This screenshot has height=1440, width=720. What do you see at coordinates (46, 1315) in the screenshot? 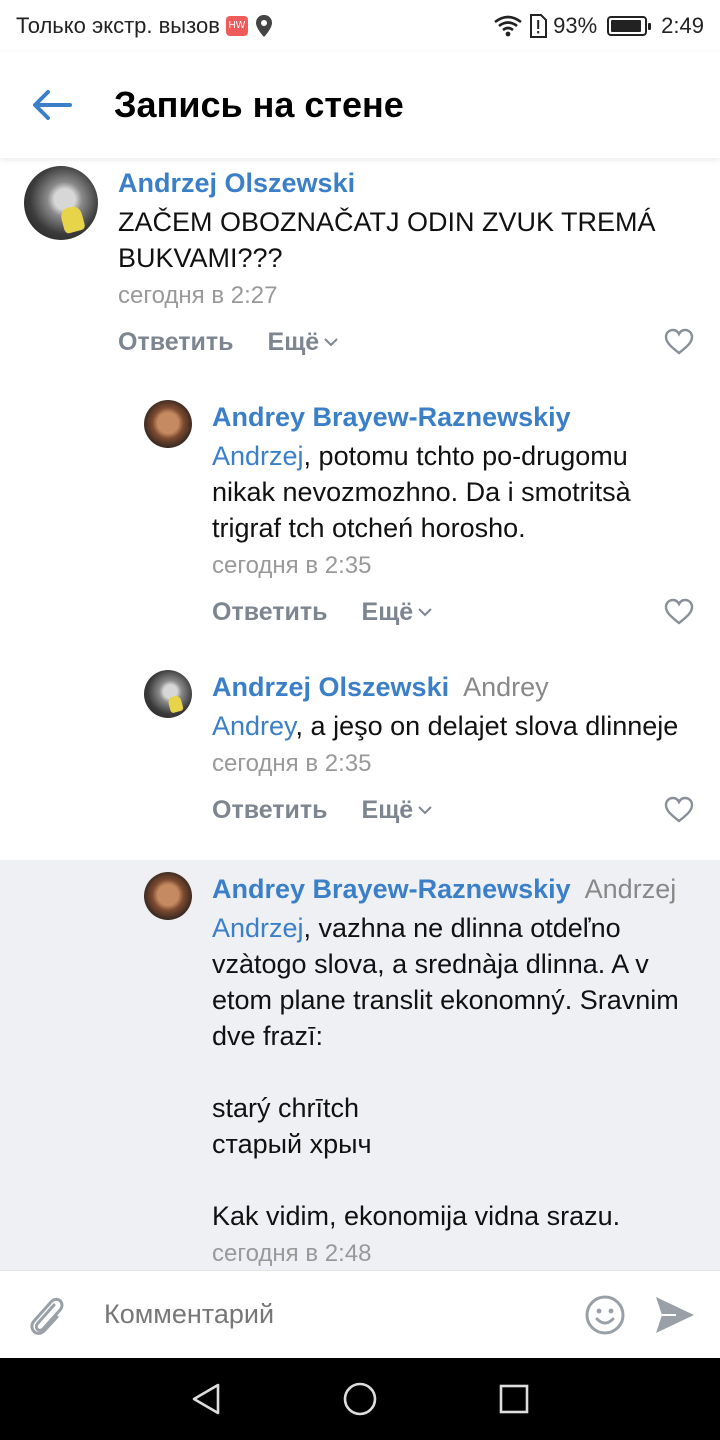
I see `attach-paperclip-icon` at bounding box center [46, 1315].